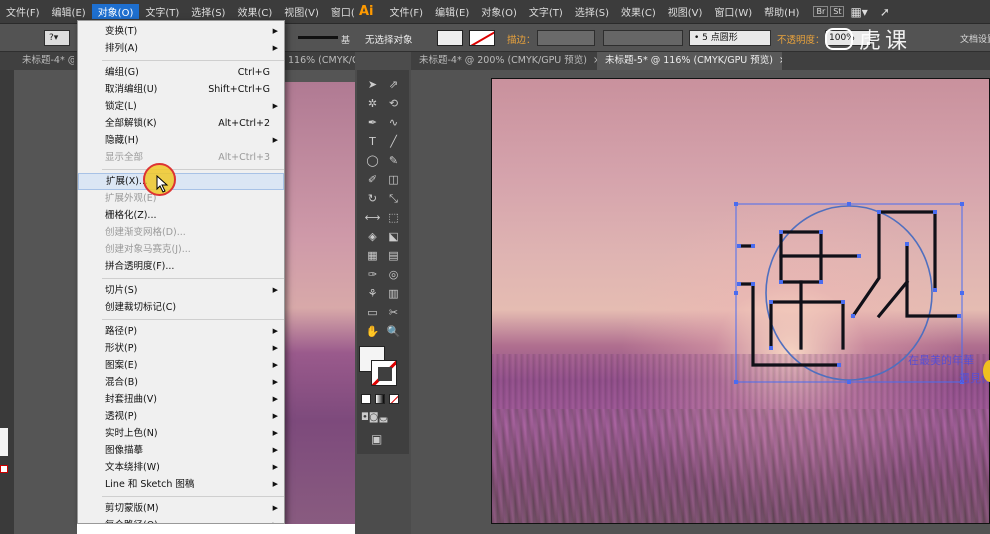 The width and height of the screenshot is (990, 534). What do you see at coordinates (181, 31) in the screenshot?
I see `menu-item: 变换(T) ▶` at bounding box center [181, 31].